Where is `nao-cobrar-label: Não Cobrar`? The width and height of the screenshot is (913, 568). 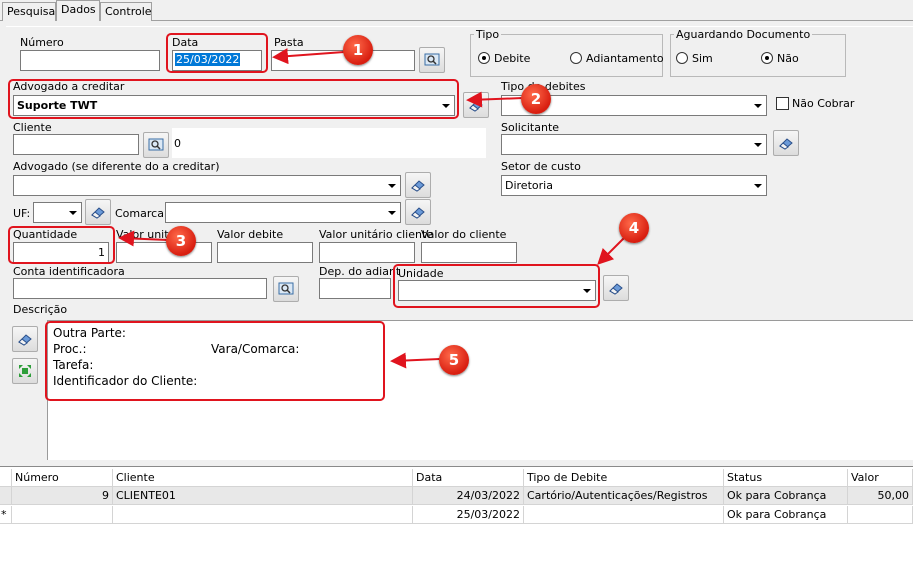 nao-cobrar-label: Não Cobrar is located at coordinates (823, 103).